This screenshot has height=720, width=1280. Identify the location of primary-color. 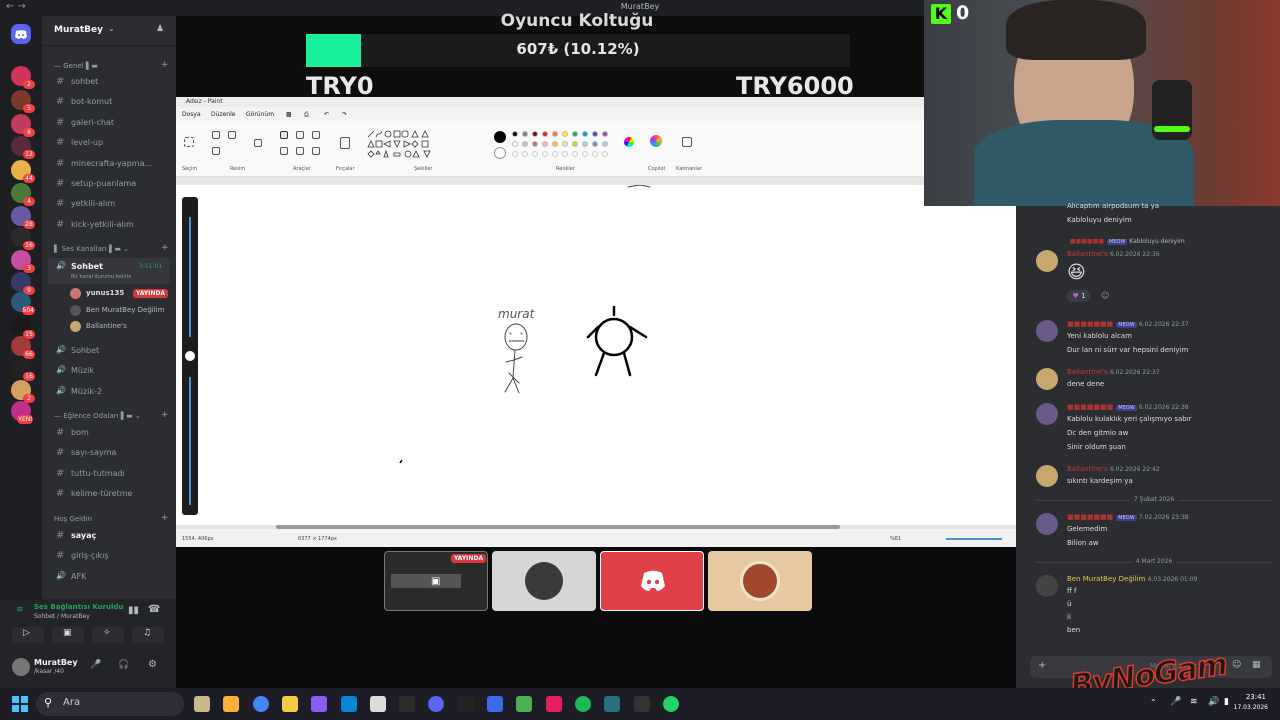
(500, 137).